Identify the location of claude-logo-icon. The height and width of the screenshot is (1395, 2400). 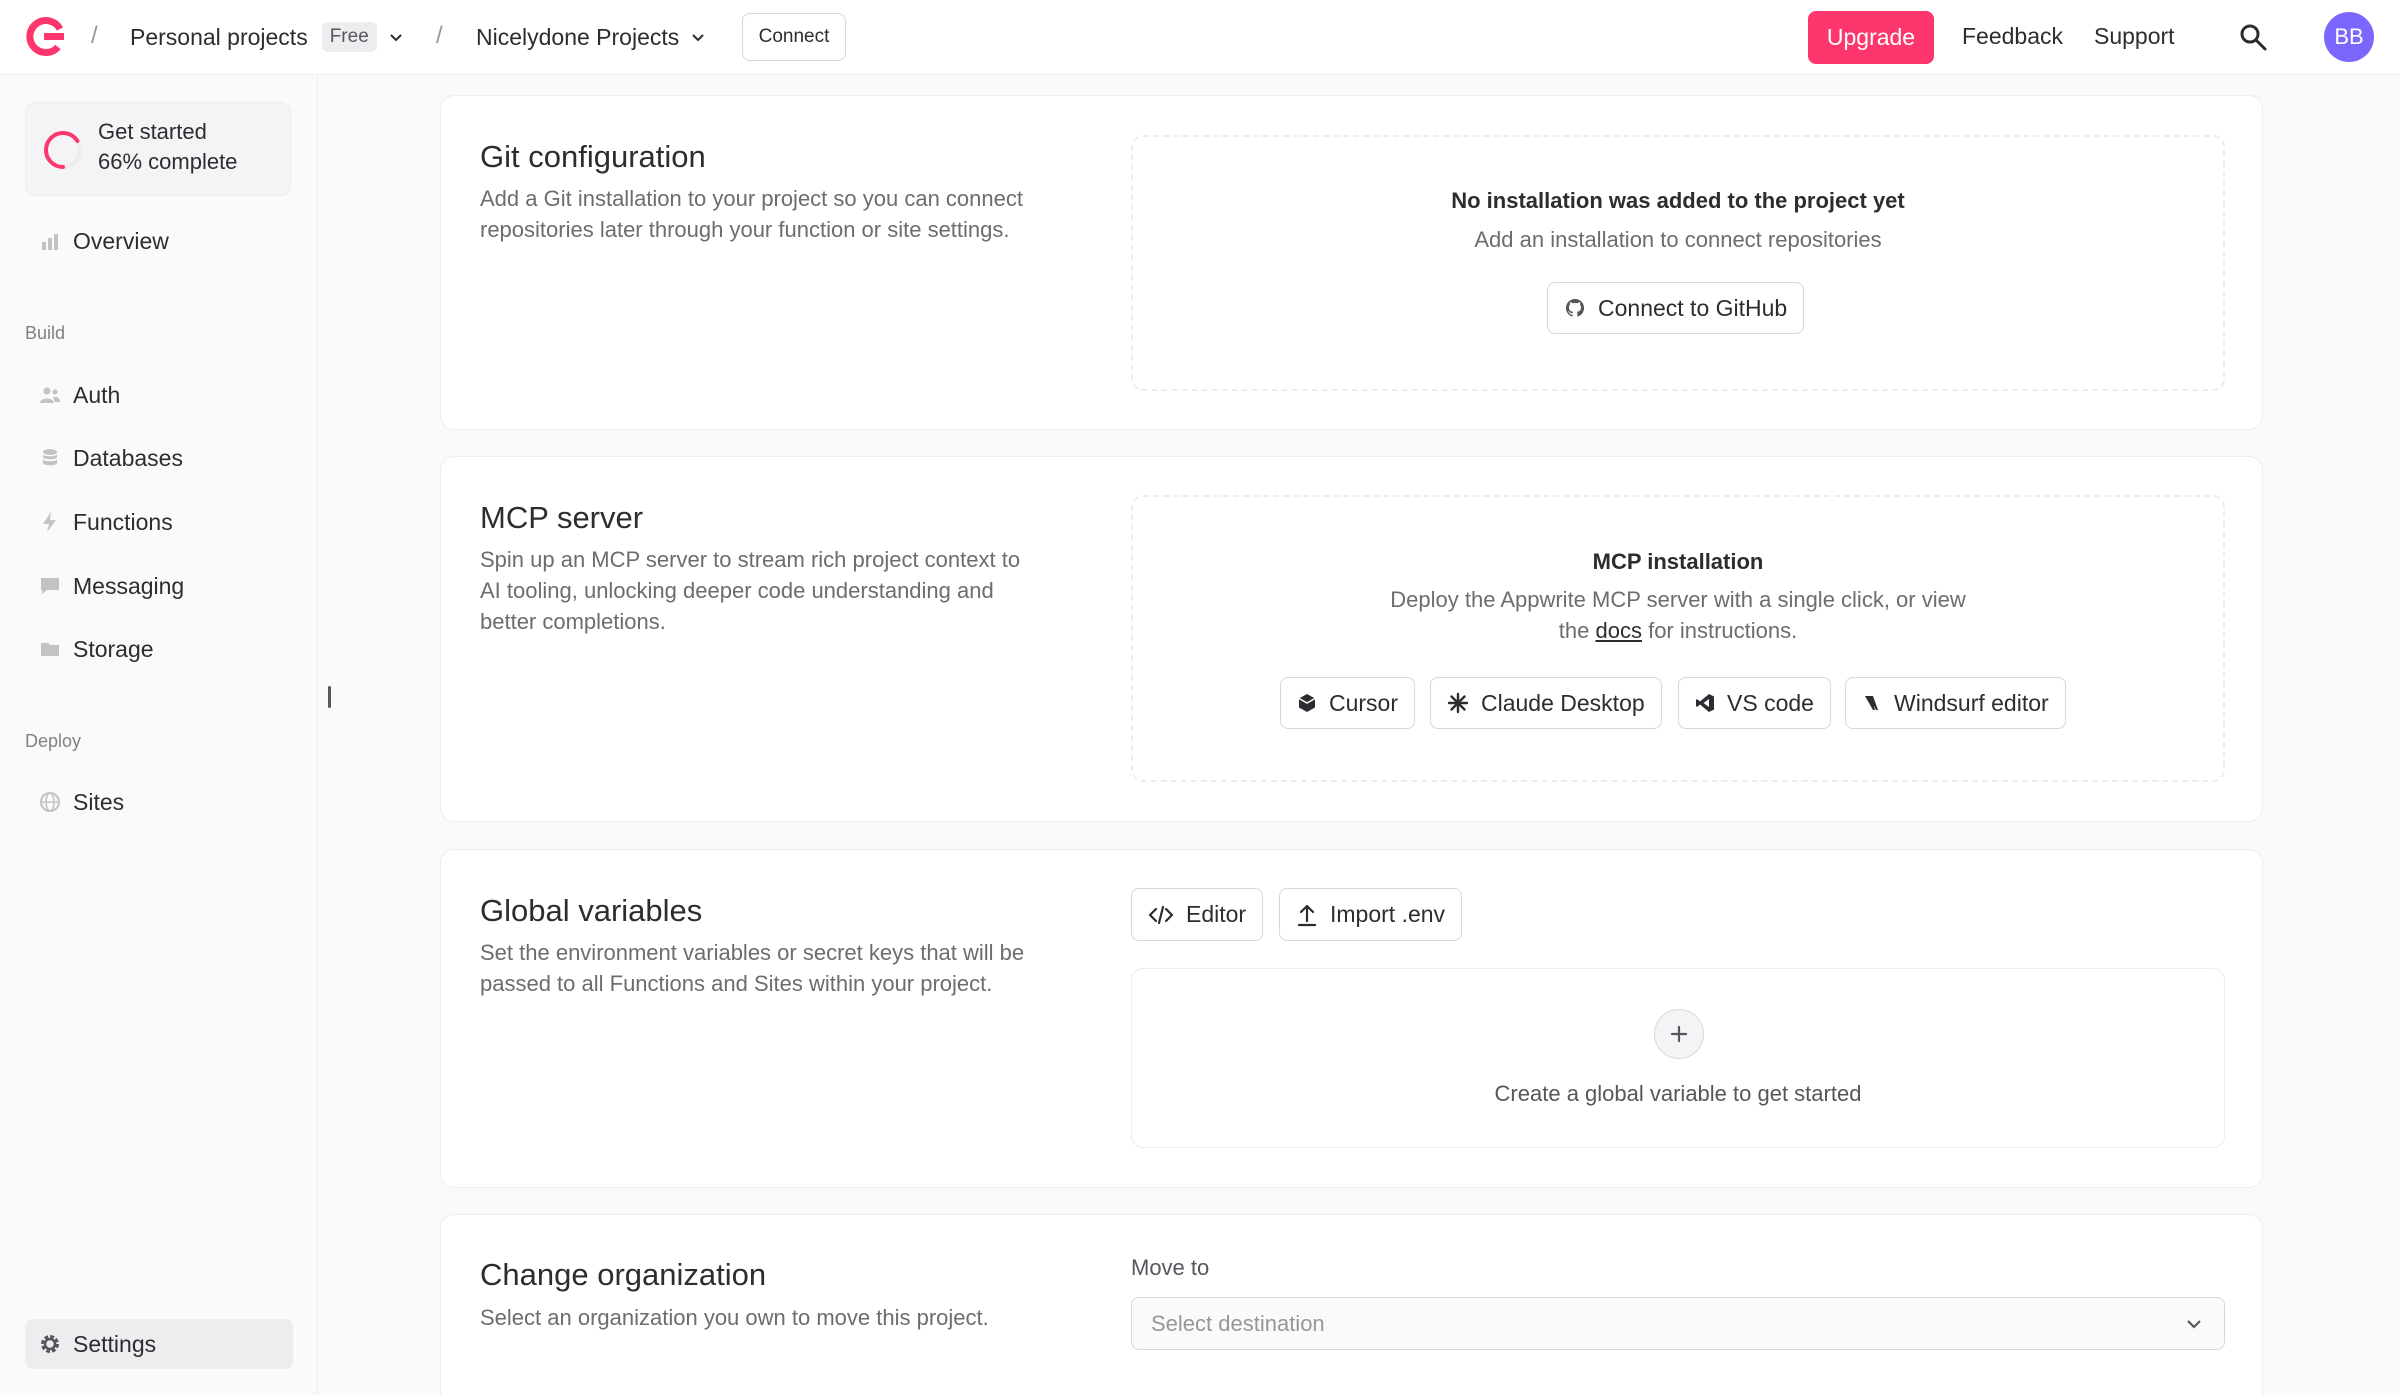
(1458, 703).